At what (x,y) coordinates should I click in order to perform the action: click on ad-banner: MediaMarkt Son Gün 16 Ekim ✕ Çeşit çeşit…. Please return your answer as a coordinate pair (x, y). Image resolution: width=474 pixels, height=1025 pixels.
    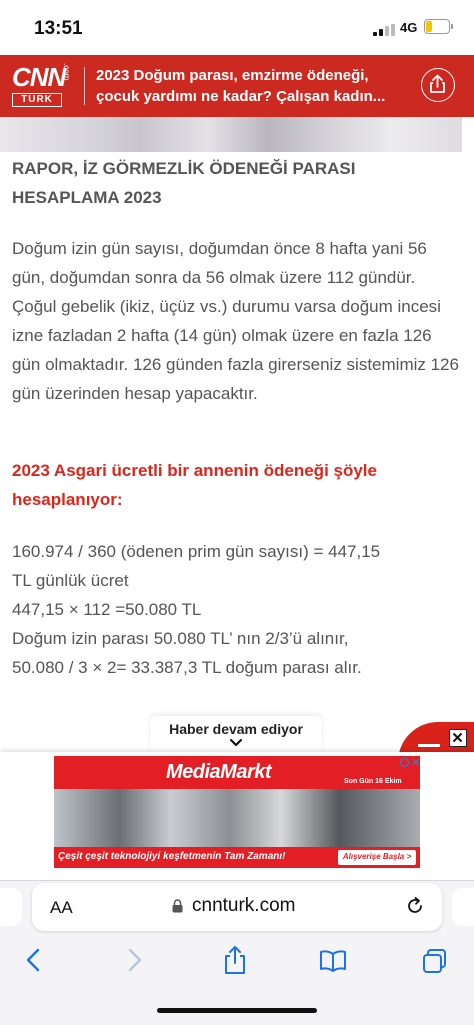
    Looking at the image, I should click on (237, 812).